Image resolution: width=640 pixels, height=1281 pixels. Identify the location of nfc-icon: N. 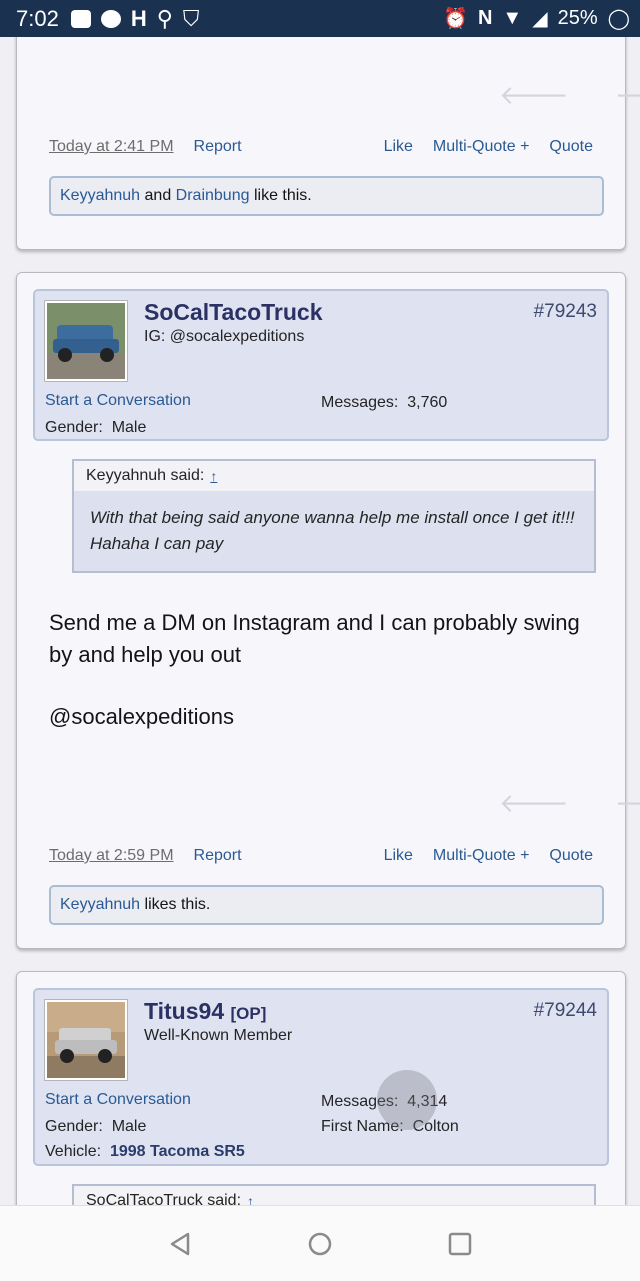
(485, 18).